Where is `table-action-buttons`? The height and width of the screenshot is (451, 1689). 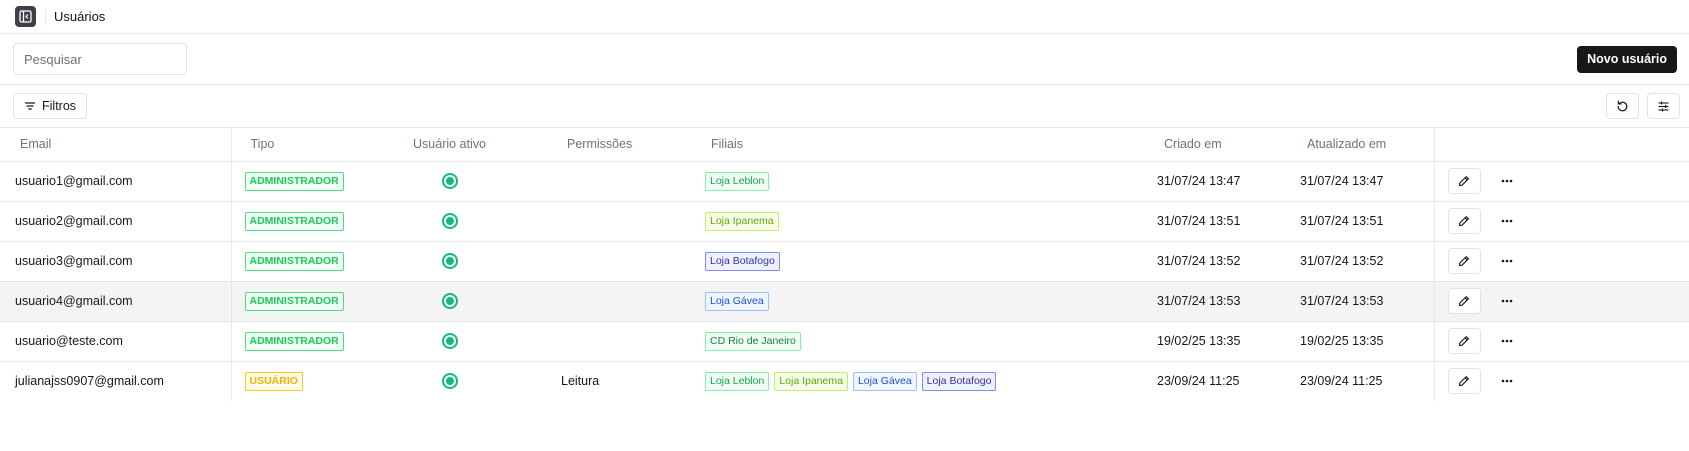
table-action-buttons is located at coordinates (1643, 106).